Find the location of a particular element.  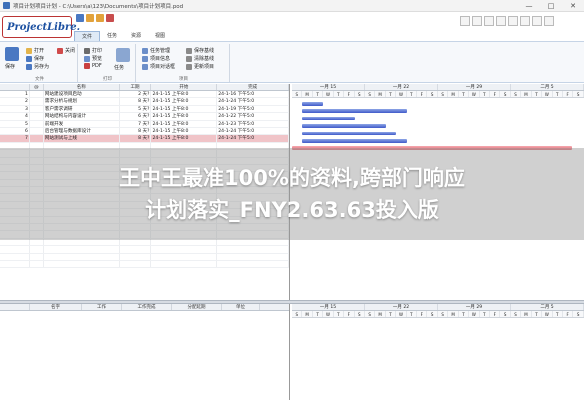

table-cell: 8 天? is located at coordinates (136, 131).